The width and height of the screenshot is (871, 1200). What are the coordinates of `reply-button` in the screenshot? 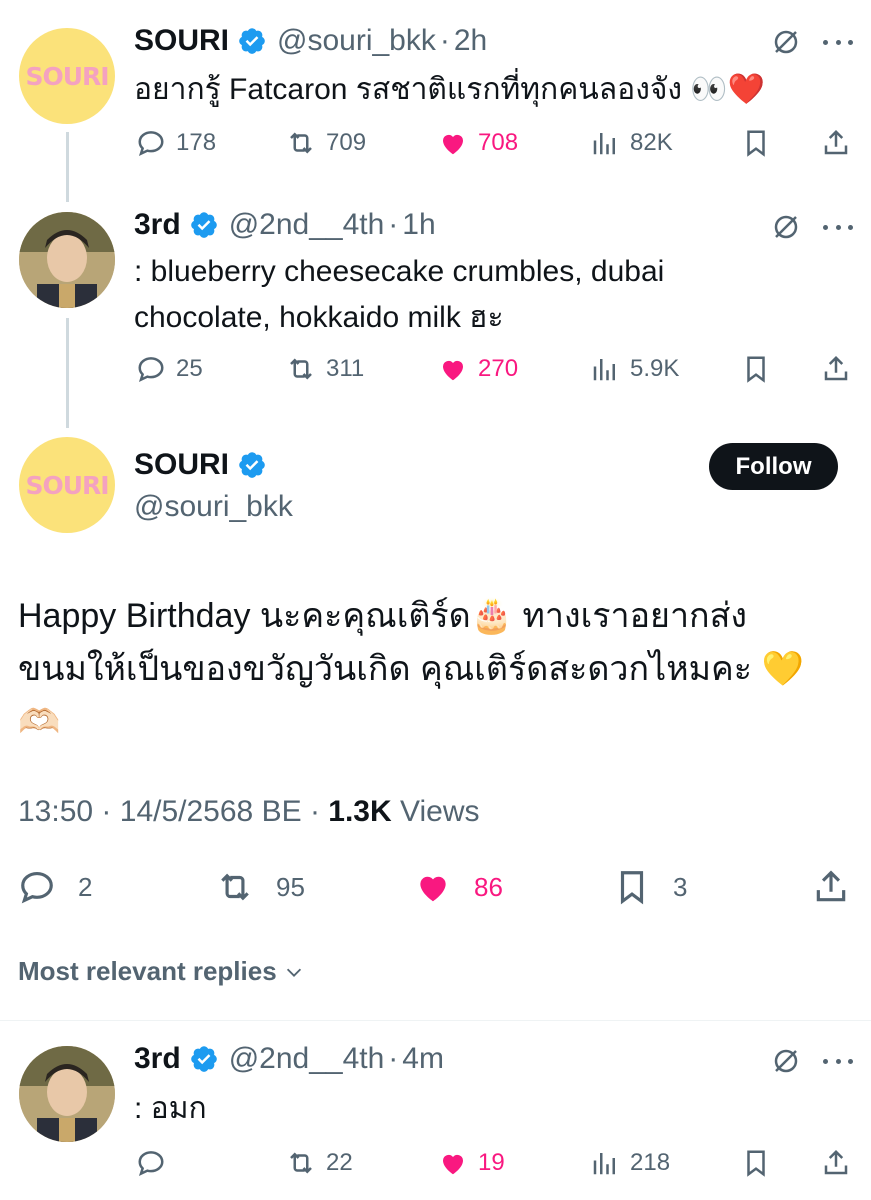 It's located at (156, 1163).